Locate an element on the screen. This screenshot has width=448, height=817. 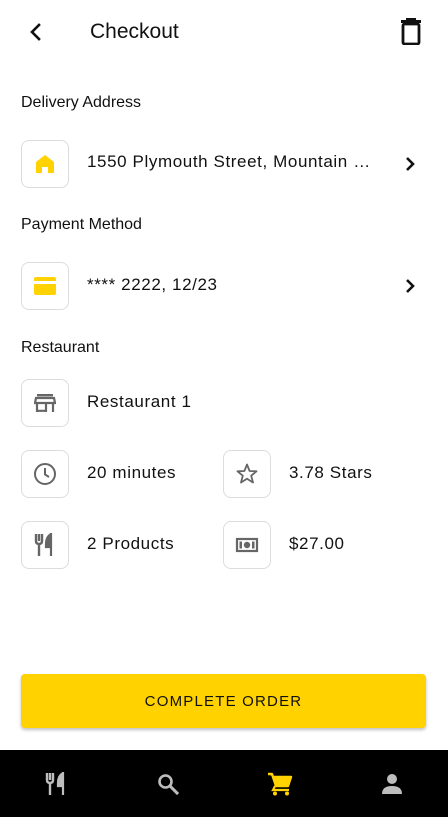
credit-card-icon is located at coordinates (45, 286).